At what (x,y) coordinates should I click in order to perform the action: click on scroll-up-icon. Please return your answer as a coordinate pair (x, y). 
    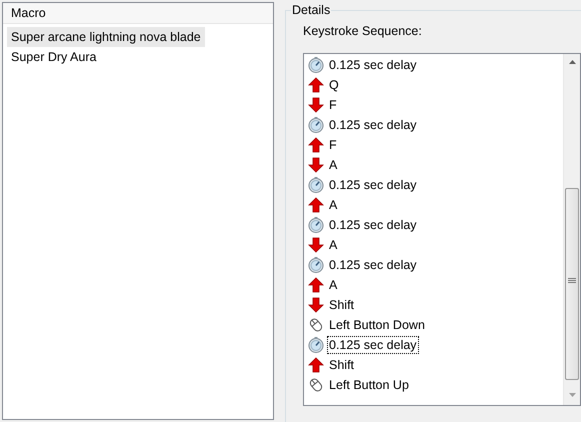
    Looking at the image, I should click on (572, 62).